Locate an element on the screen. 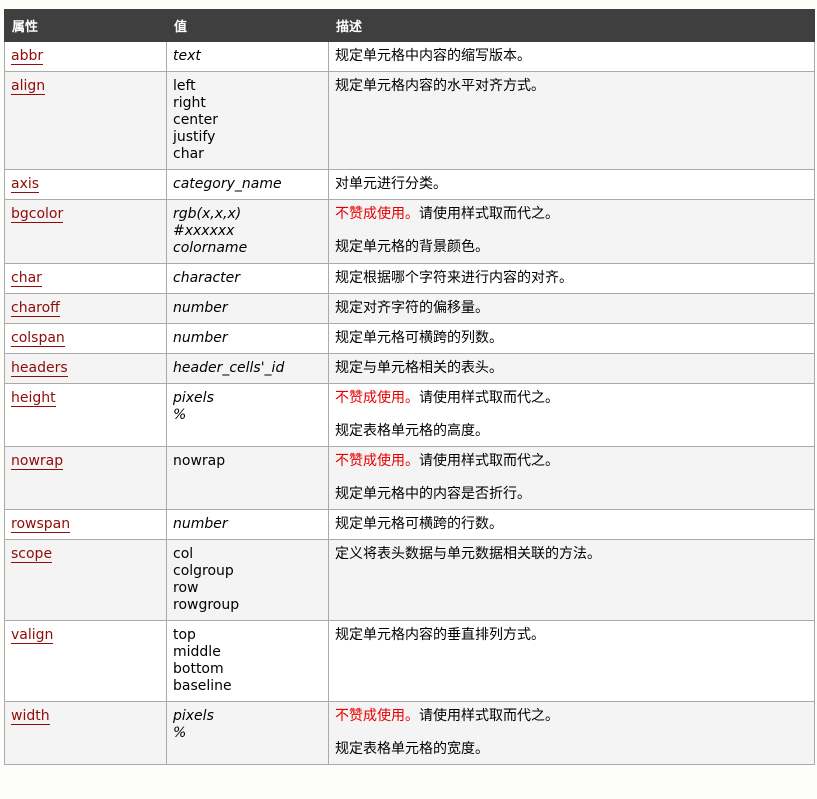 This screenshot has width=817, height=799. header-description: 描述 is located at coordinates (571, 25).